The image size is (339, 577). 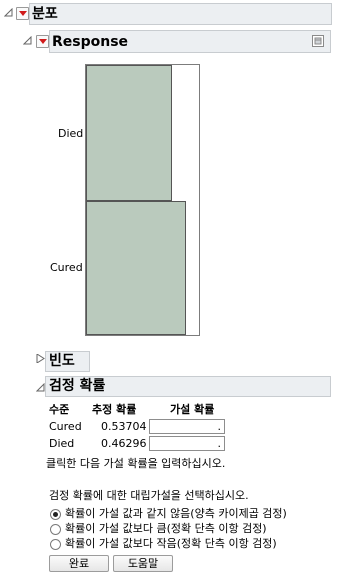 I want to click on option-label-greater: 확률이 가설 값보다 큼(정확 단측 이항 검정), so click(x=166, y=529).